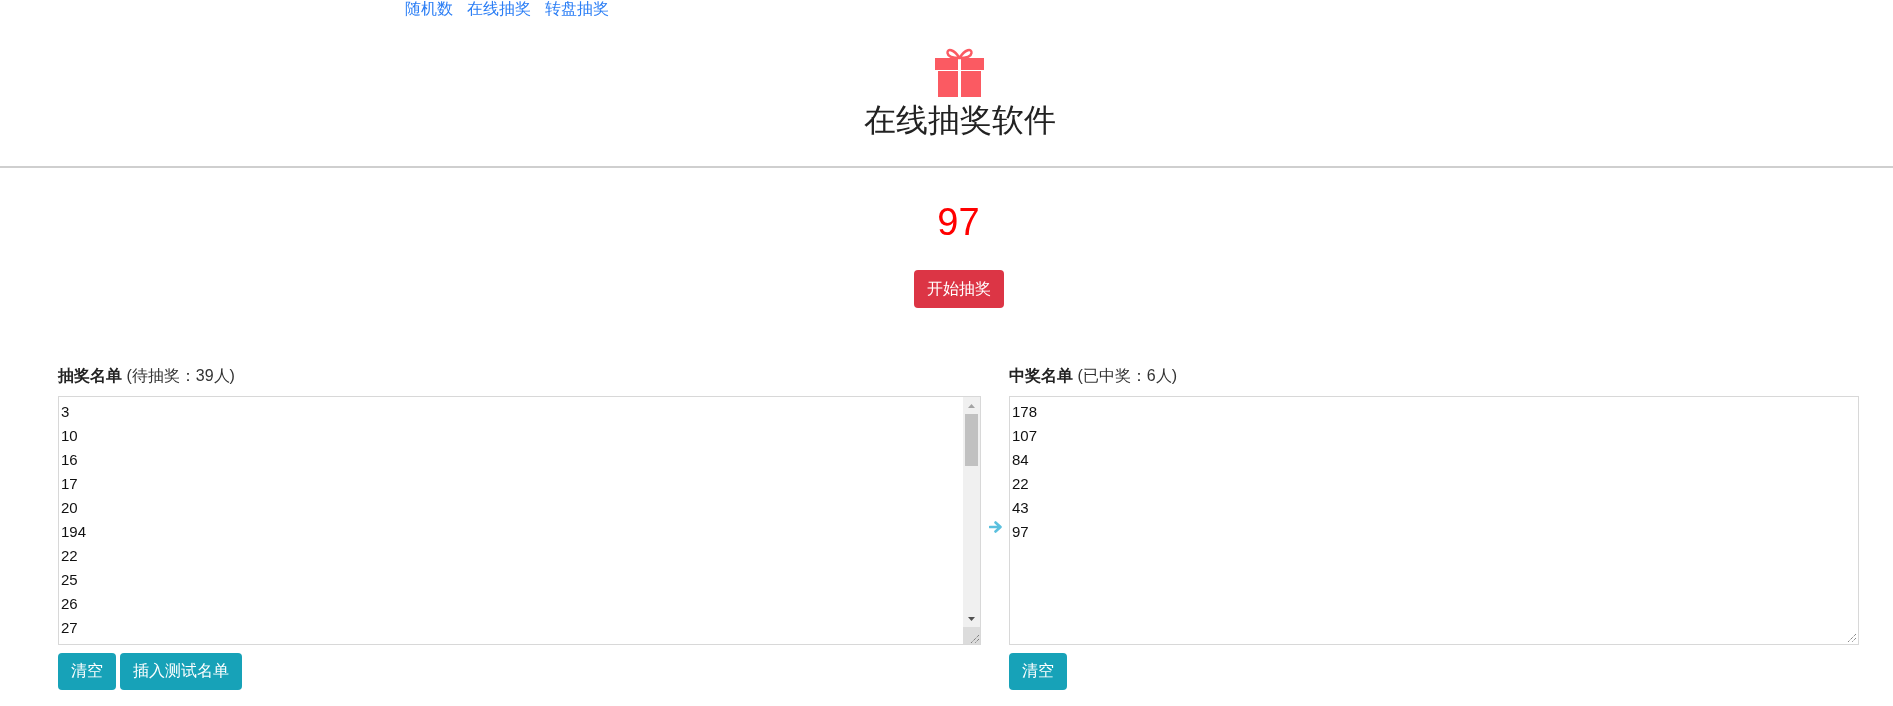 The height and width of the screenshot is (706, 1893). What do you see at coordinates (1025, 436) in the screenshot?
I see `list-entry: 107` at bounding box center [1025, 436].